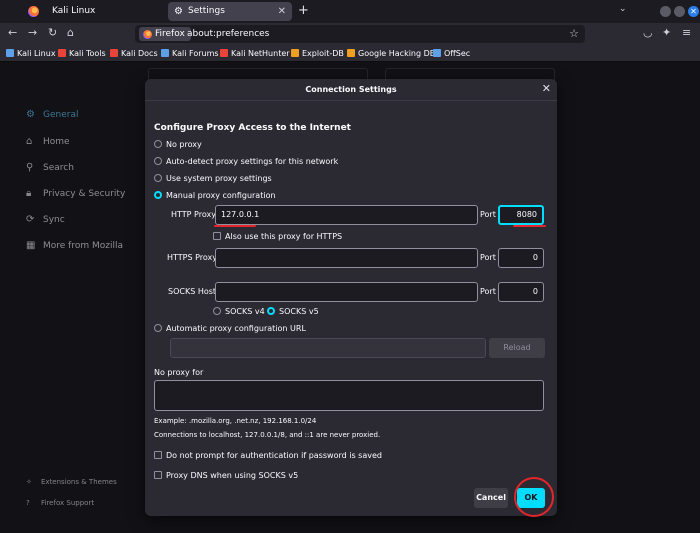 The height and width of the screenshot is (533, 700). Describe the element at coordinates (178, 11) in the screenshot. I see `gear-icon: ⚙` at that location.